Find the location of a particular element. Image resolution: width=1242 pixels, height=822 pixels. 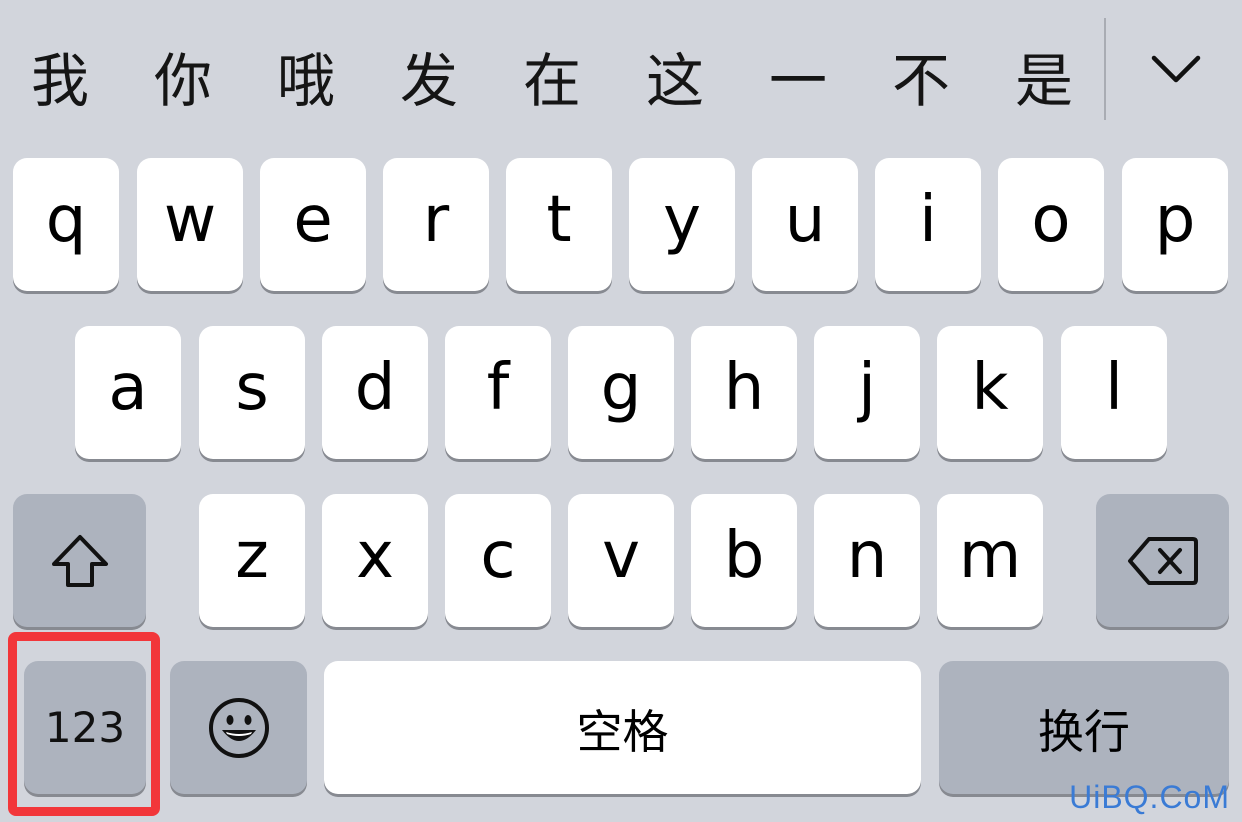

key-label: r is located at coordinates (436, 220).